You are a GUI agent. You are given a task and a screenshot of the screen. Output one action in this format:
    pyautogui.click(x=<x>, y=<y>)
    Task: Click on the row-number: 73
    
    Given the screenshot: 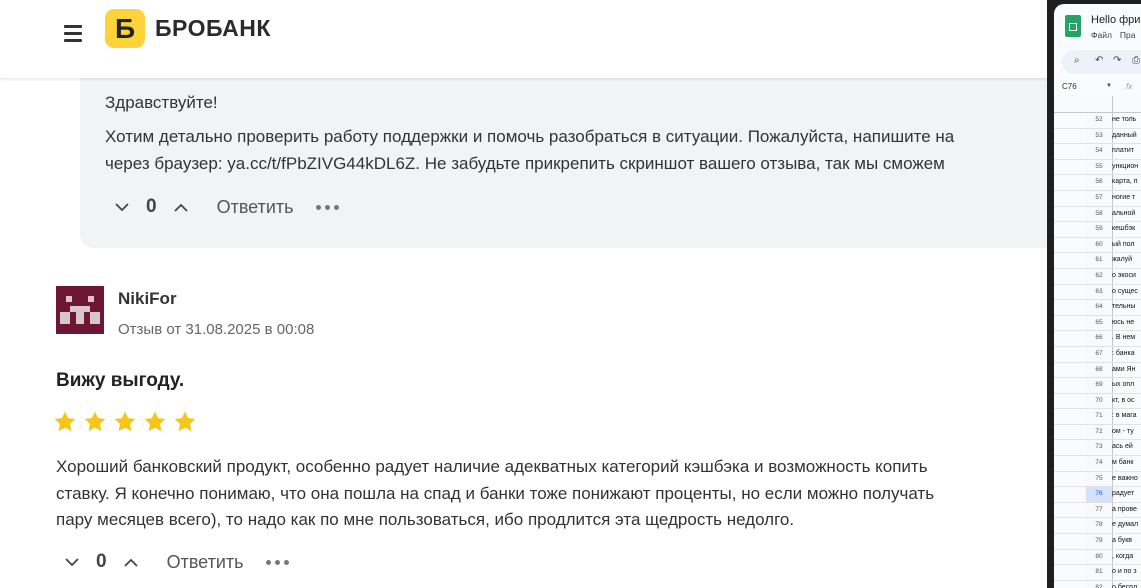 What is the action you would take?
    pyautogui.click(x=1099, y=448)
    